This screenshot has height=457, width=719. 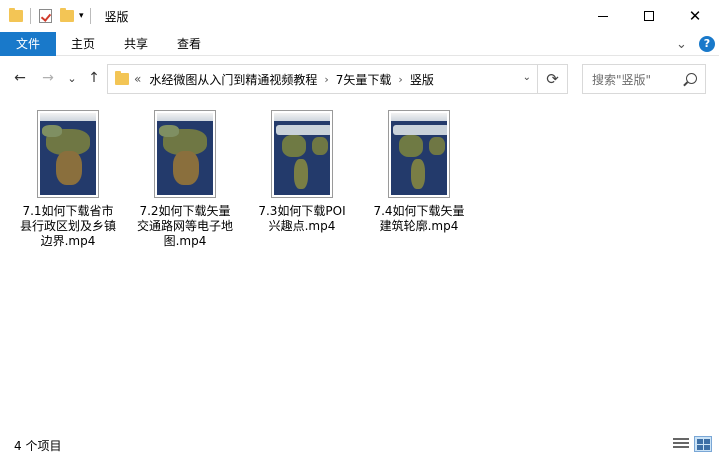 What do you see at coordinates (703, 444) in the screenshot?
I see `large-icons-view-button` at bounding box center [703, 444].